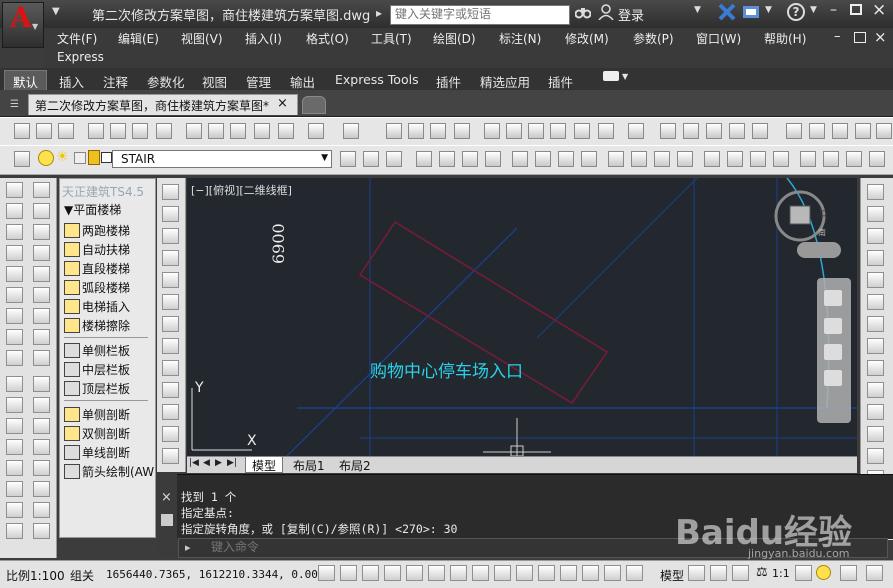  Describe the element at coordinates (587, 38) in the screenshot. I see `menu-modify: 修改(M)` at that location.